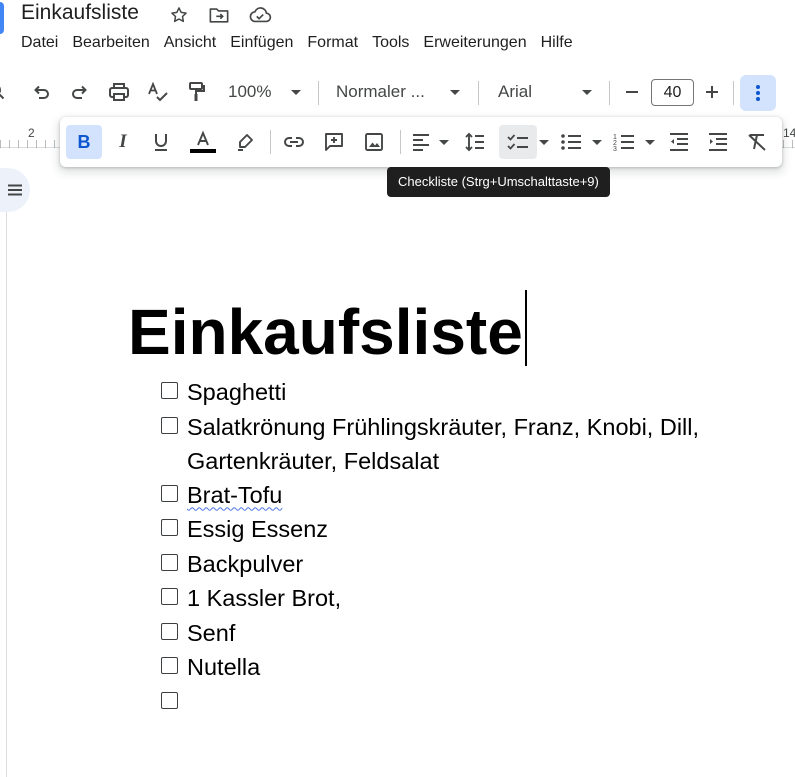 This screenshot has height=777, width=795. What do you see at coordinates (390, 43) in the screenshot?
I see `menu-tools: Tools` at bounding box center [390, 43].